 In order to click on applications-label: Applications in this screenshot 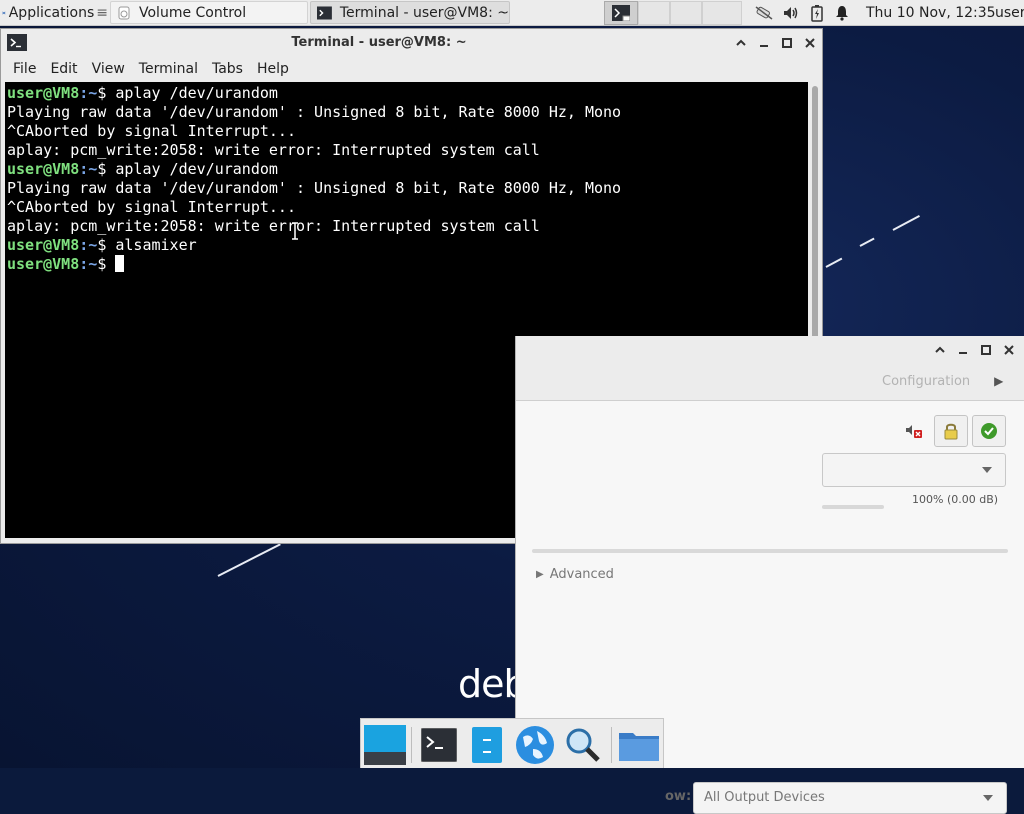, I will do `click(51, 12)`.